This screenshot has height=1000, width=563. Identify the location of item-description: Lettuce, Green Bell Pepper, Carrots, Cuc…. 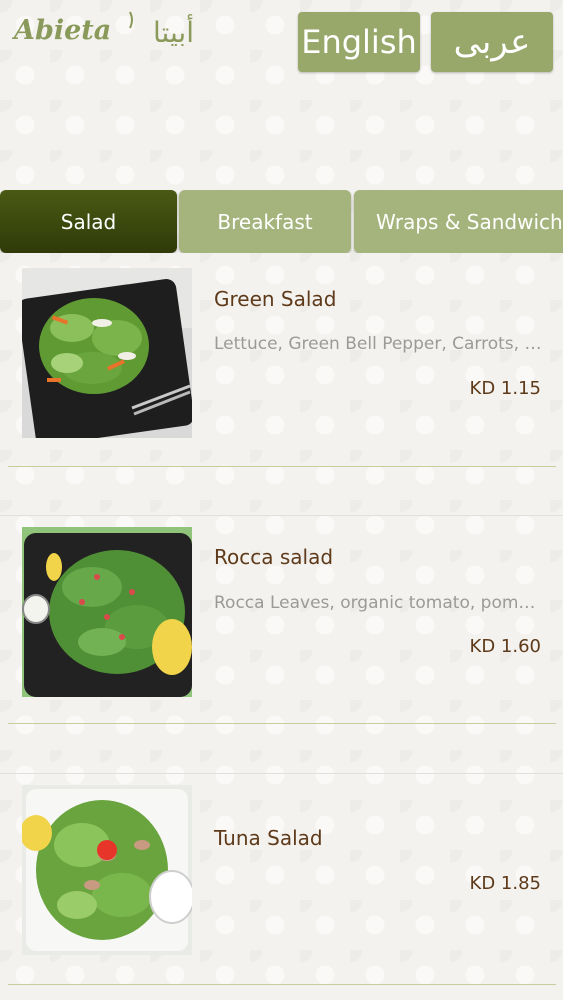
(379, 344).